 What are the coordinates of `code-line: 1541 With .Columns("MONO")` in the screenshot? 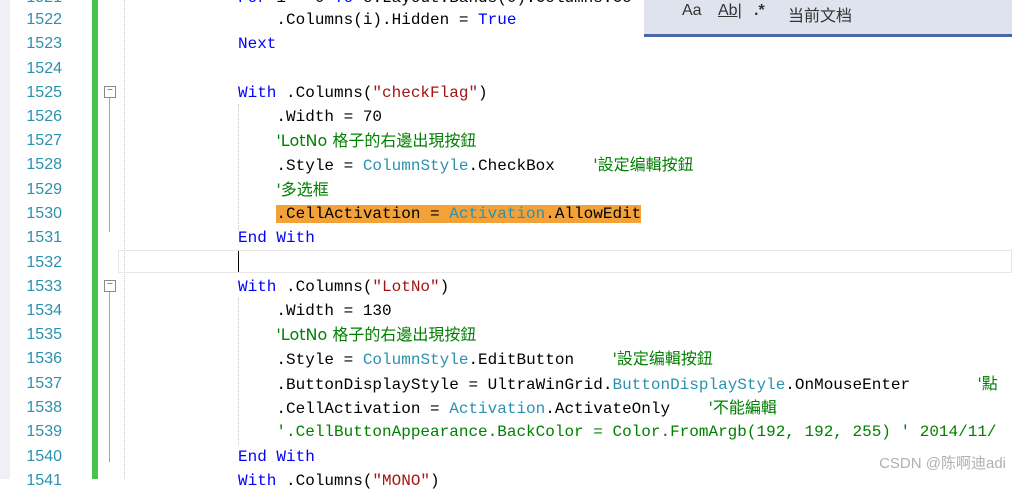 It's located at (233, 481).